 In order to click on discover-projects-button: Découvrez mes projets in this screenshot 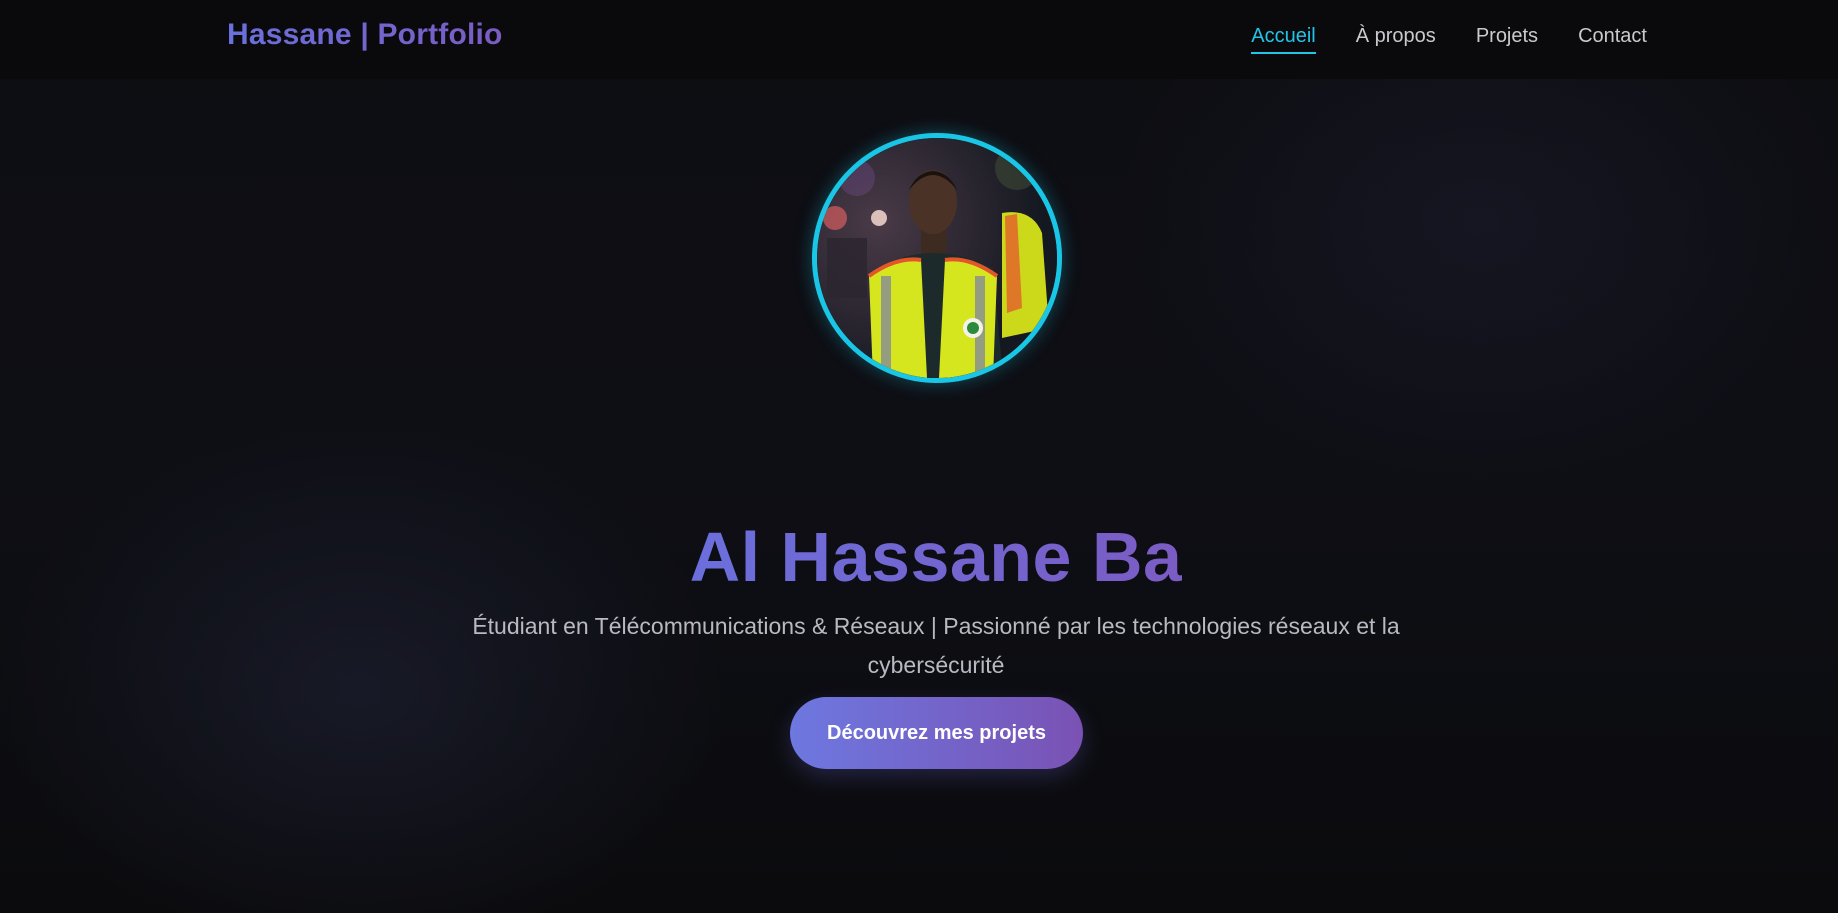, I will do `click(936, 733)`.